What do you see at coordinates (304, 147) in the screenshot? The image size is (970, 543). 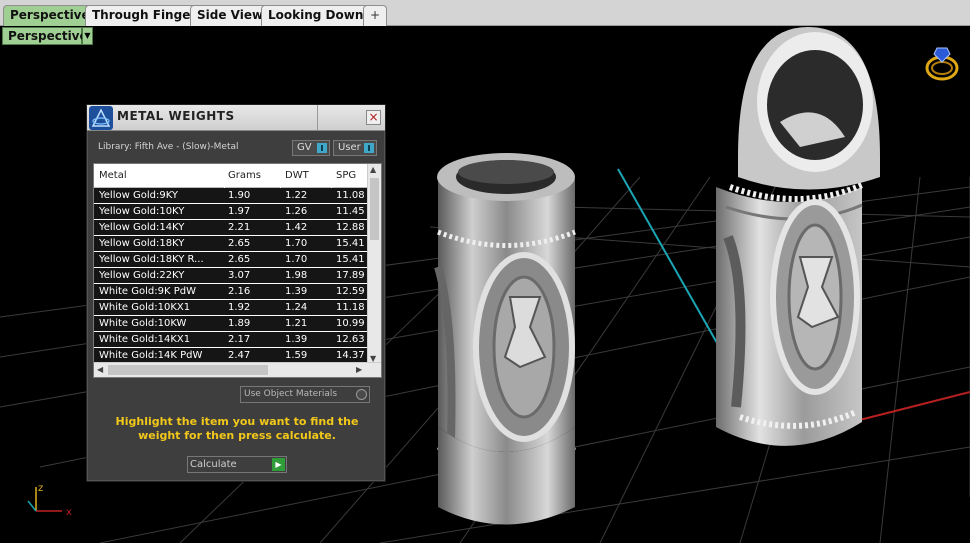 I see `gv-toggle-label: GV` at bounding box center [304, 147].